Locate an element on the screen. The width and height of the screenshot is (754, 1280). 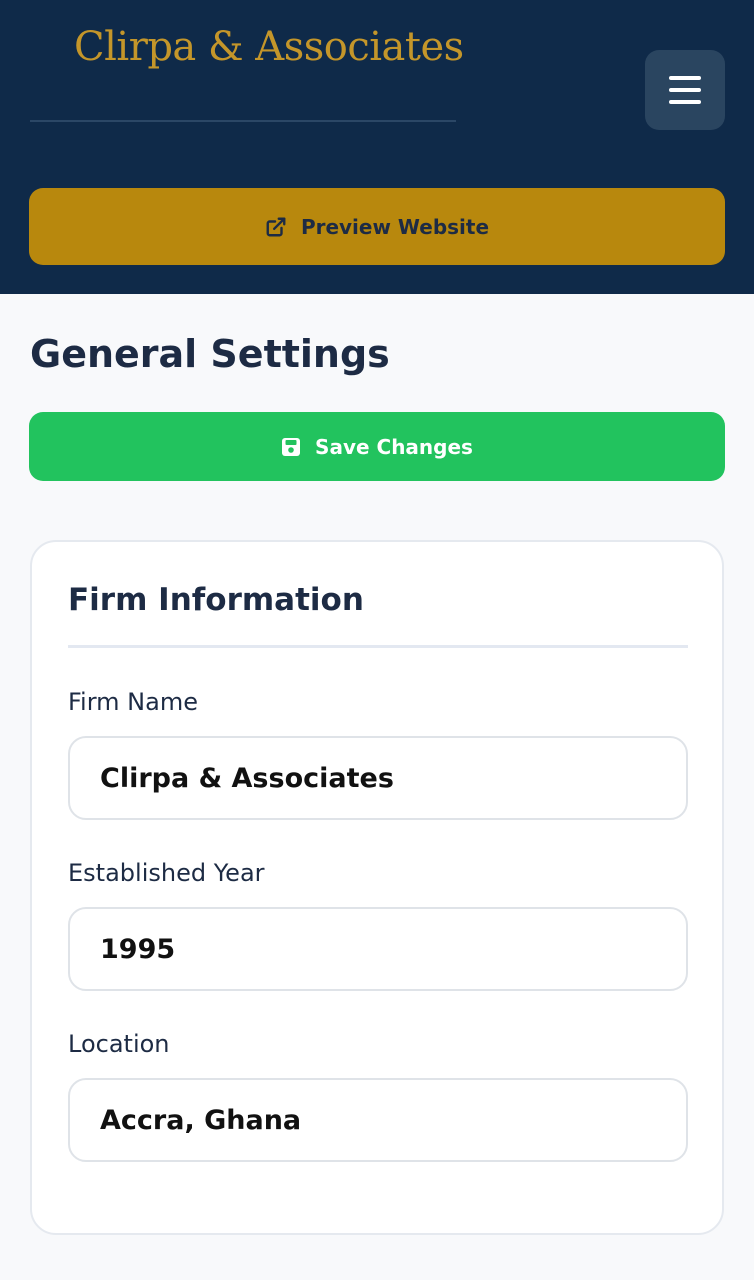
floppy-disk-icon is located at coordinates (291, 447).